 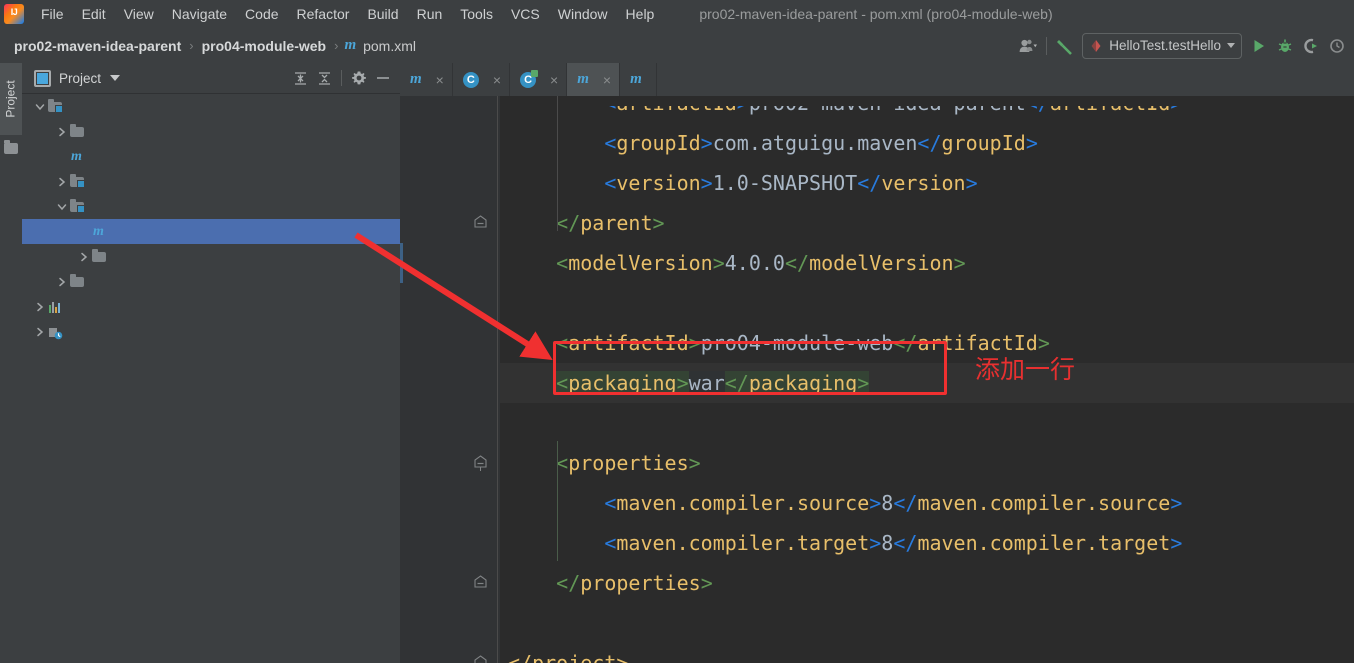 What do you see at coordinates (927, 583) in the screenshot?
I see `code-line-18: </properties>` at bounding box center [927, 583].